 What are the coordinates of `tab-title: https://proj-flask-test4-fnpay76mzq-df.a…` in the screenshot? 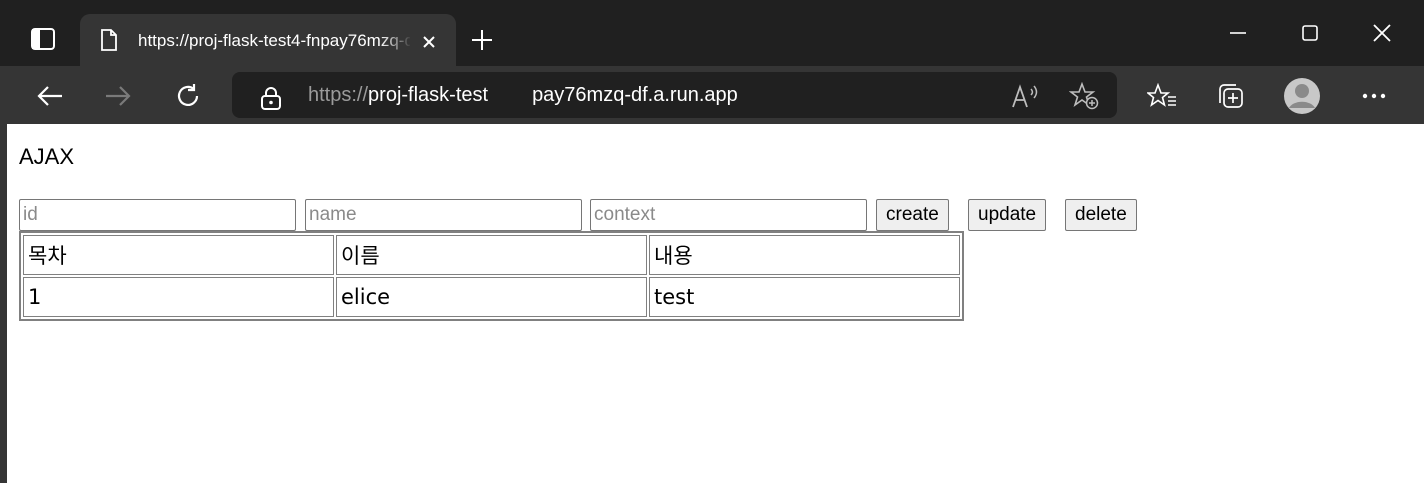 It's located at (274, 40).